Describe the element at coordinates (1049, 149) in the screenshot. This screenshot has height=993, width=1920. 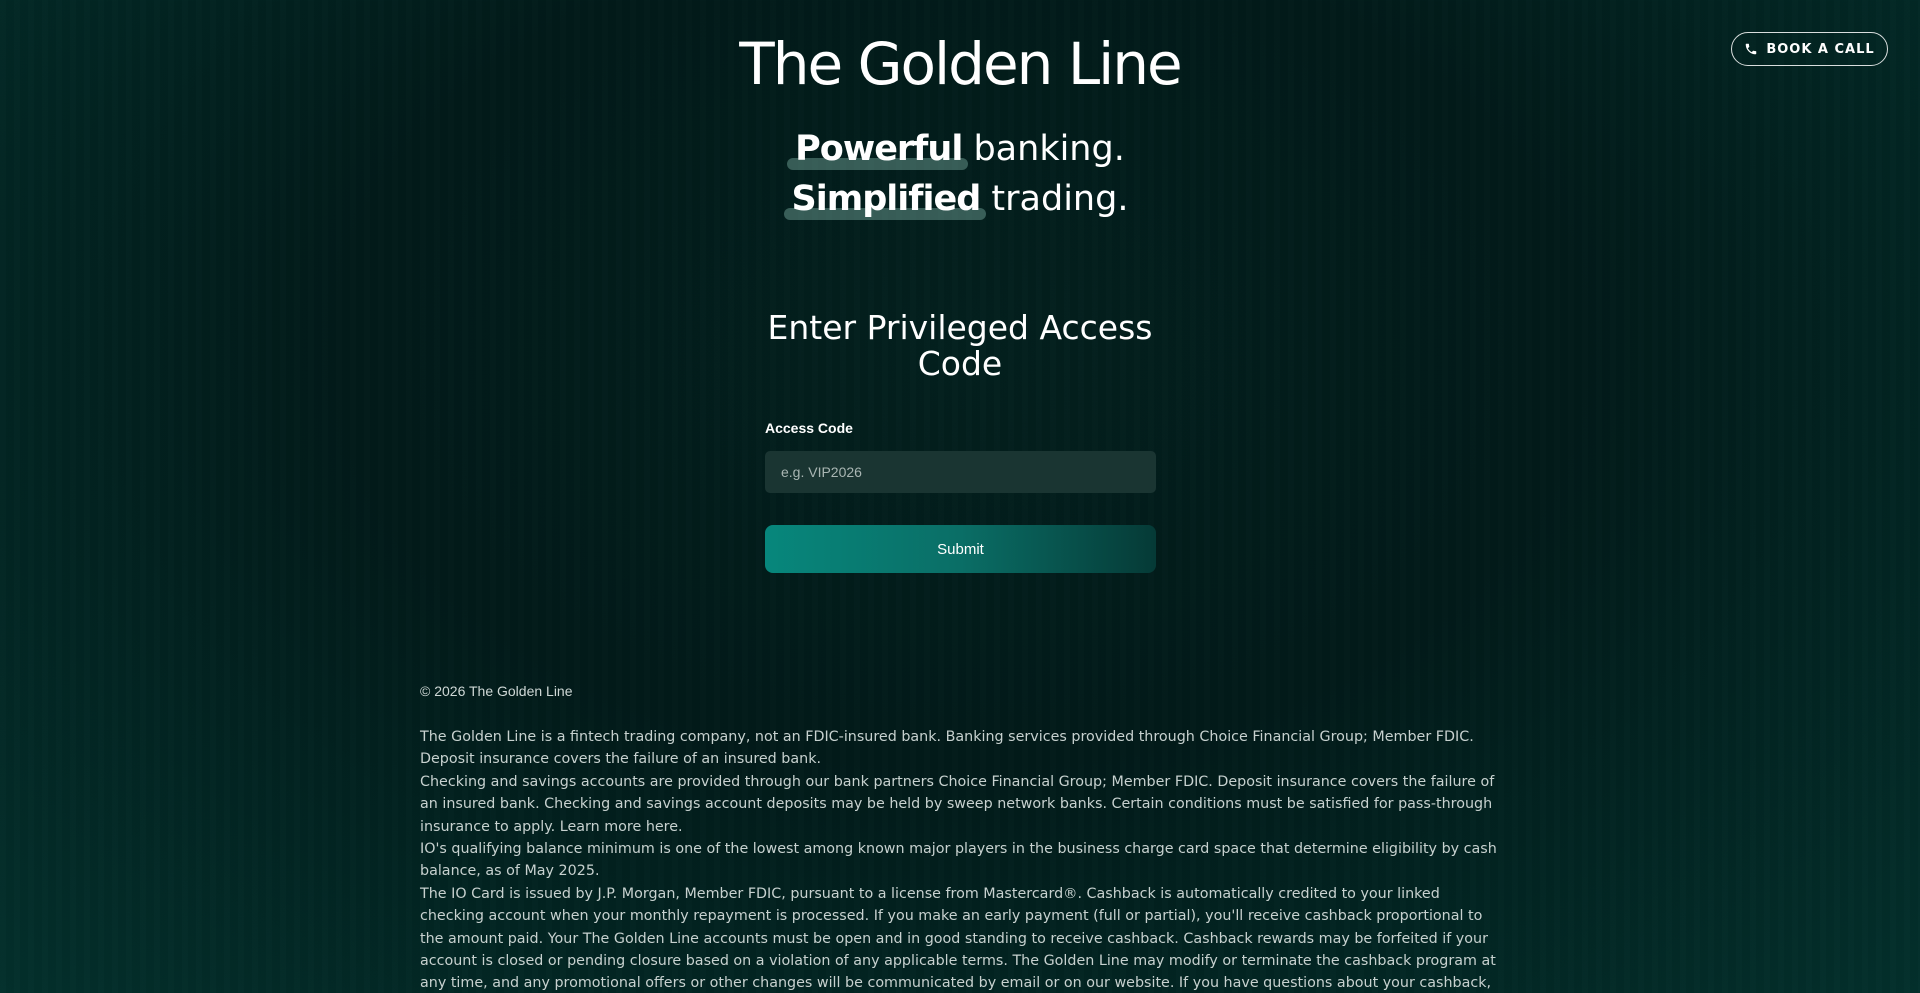
I see `tagline-text-banking: banking.` at that location.